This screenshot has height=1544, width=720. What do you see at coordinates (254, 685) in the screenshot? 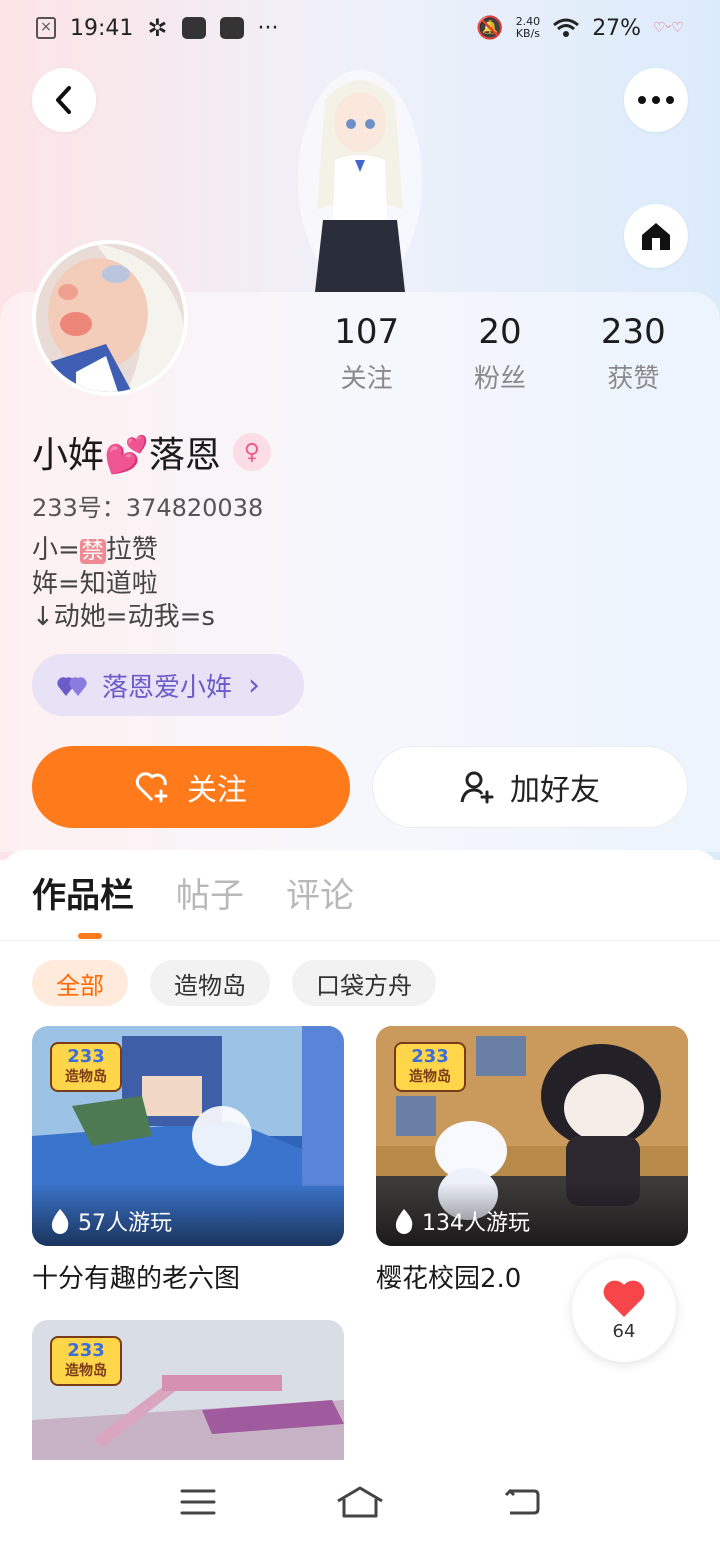
I see `chevron-right-icon: ›` at bounding box center [254, 685].